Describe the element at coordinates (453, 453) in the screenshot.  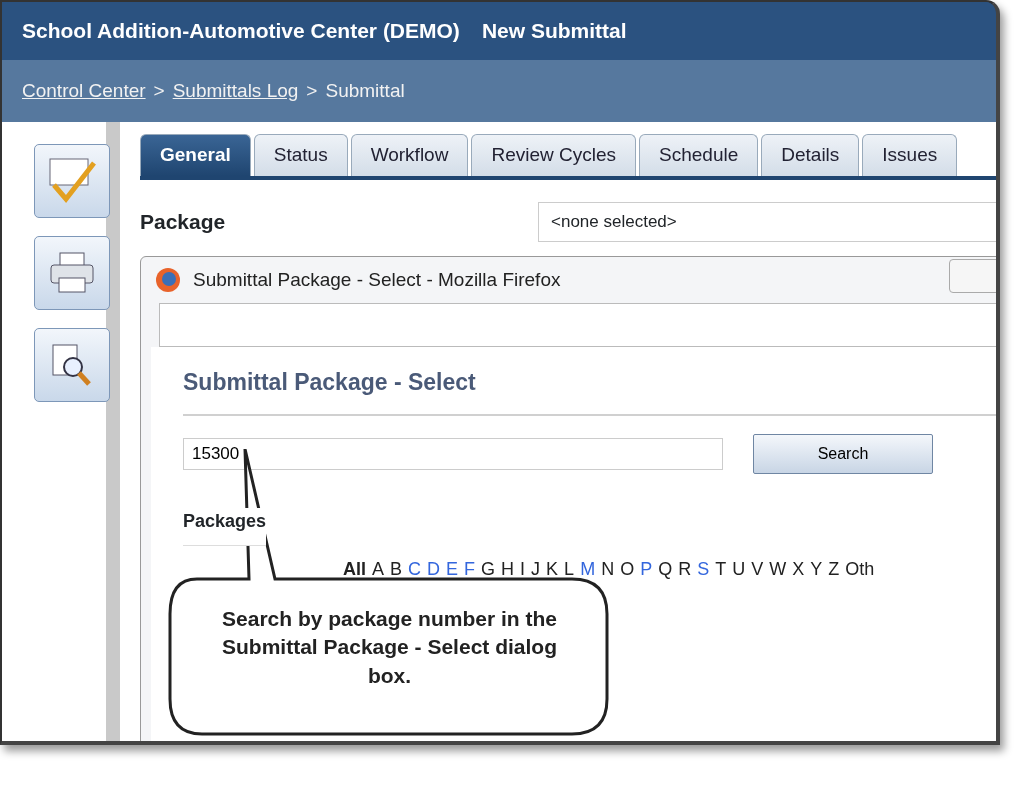
I see `search-field: 15300` at that location.